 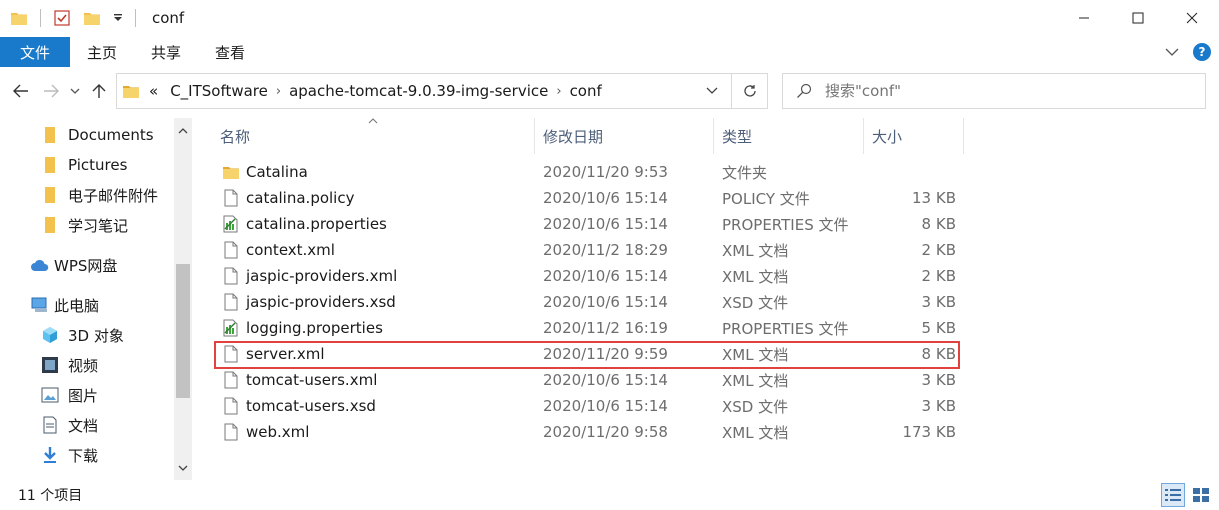 I want to click on nav-scrollbar, so click(x=183, y=299).